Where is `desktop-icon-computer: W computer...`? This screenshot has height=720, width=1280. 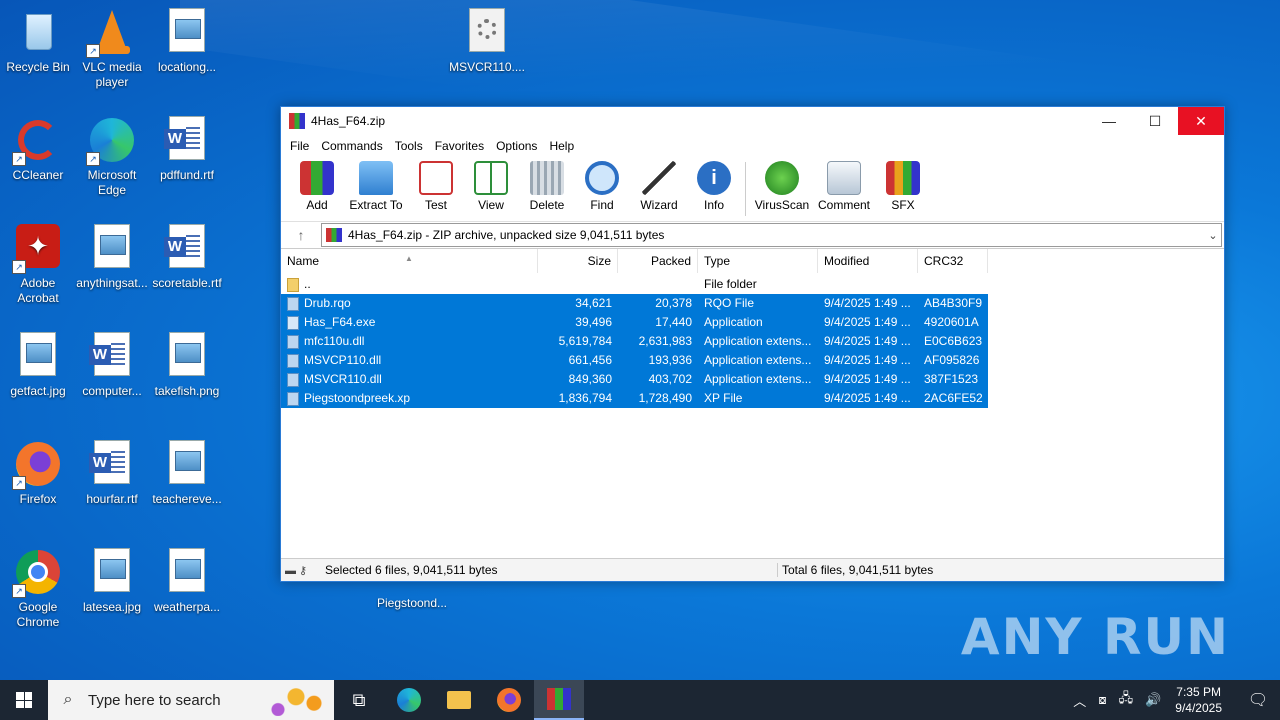 desktop-icon-computer: W computer... is located at coordinates (112, 365).